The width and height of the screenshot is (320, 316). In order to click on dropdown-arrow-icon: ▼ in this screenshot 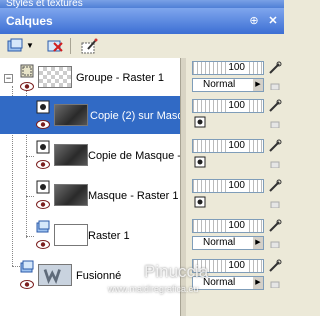, I will do `click(30, 46)`.